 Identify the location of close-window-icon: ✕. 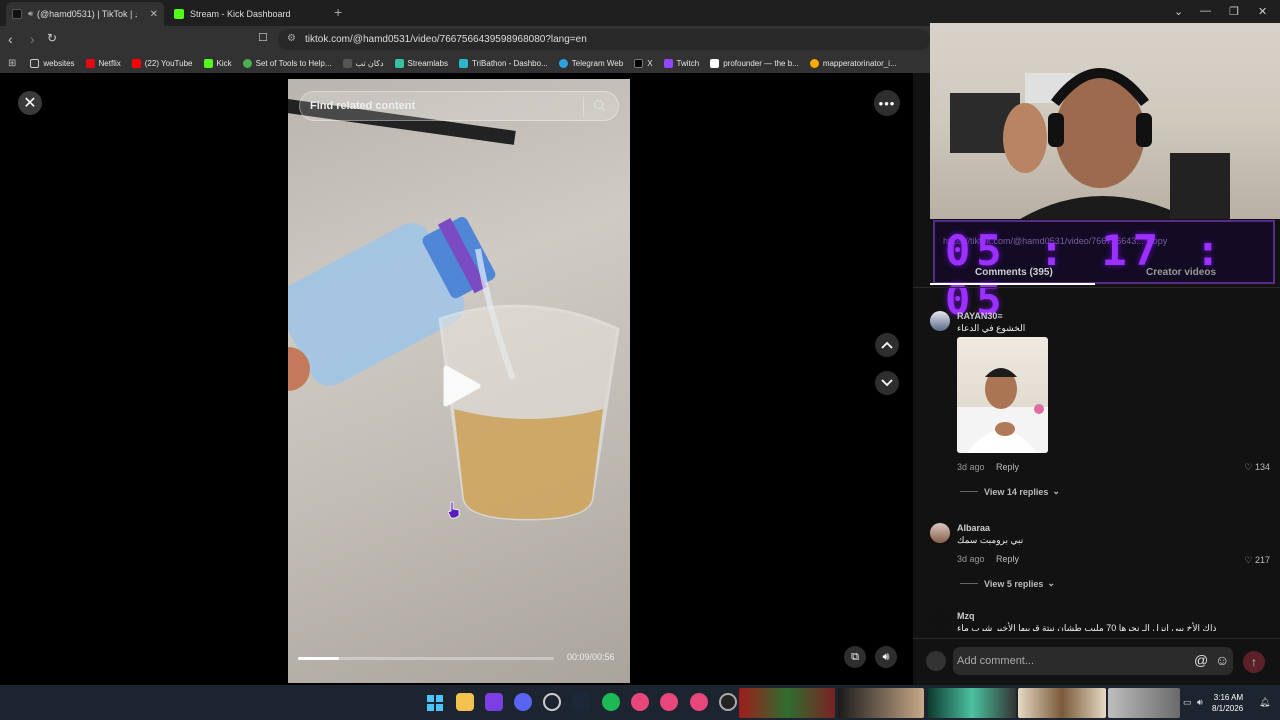
(1262, 11).